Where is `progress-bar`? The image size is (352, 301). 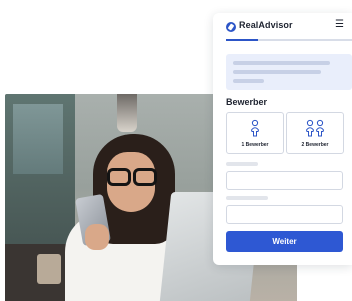 progress-bar is located at coordinates (289, 40).